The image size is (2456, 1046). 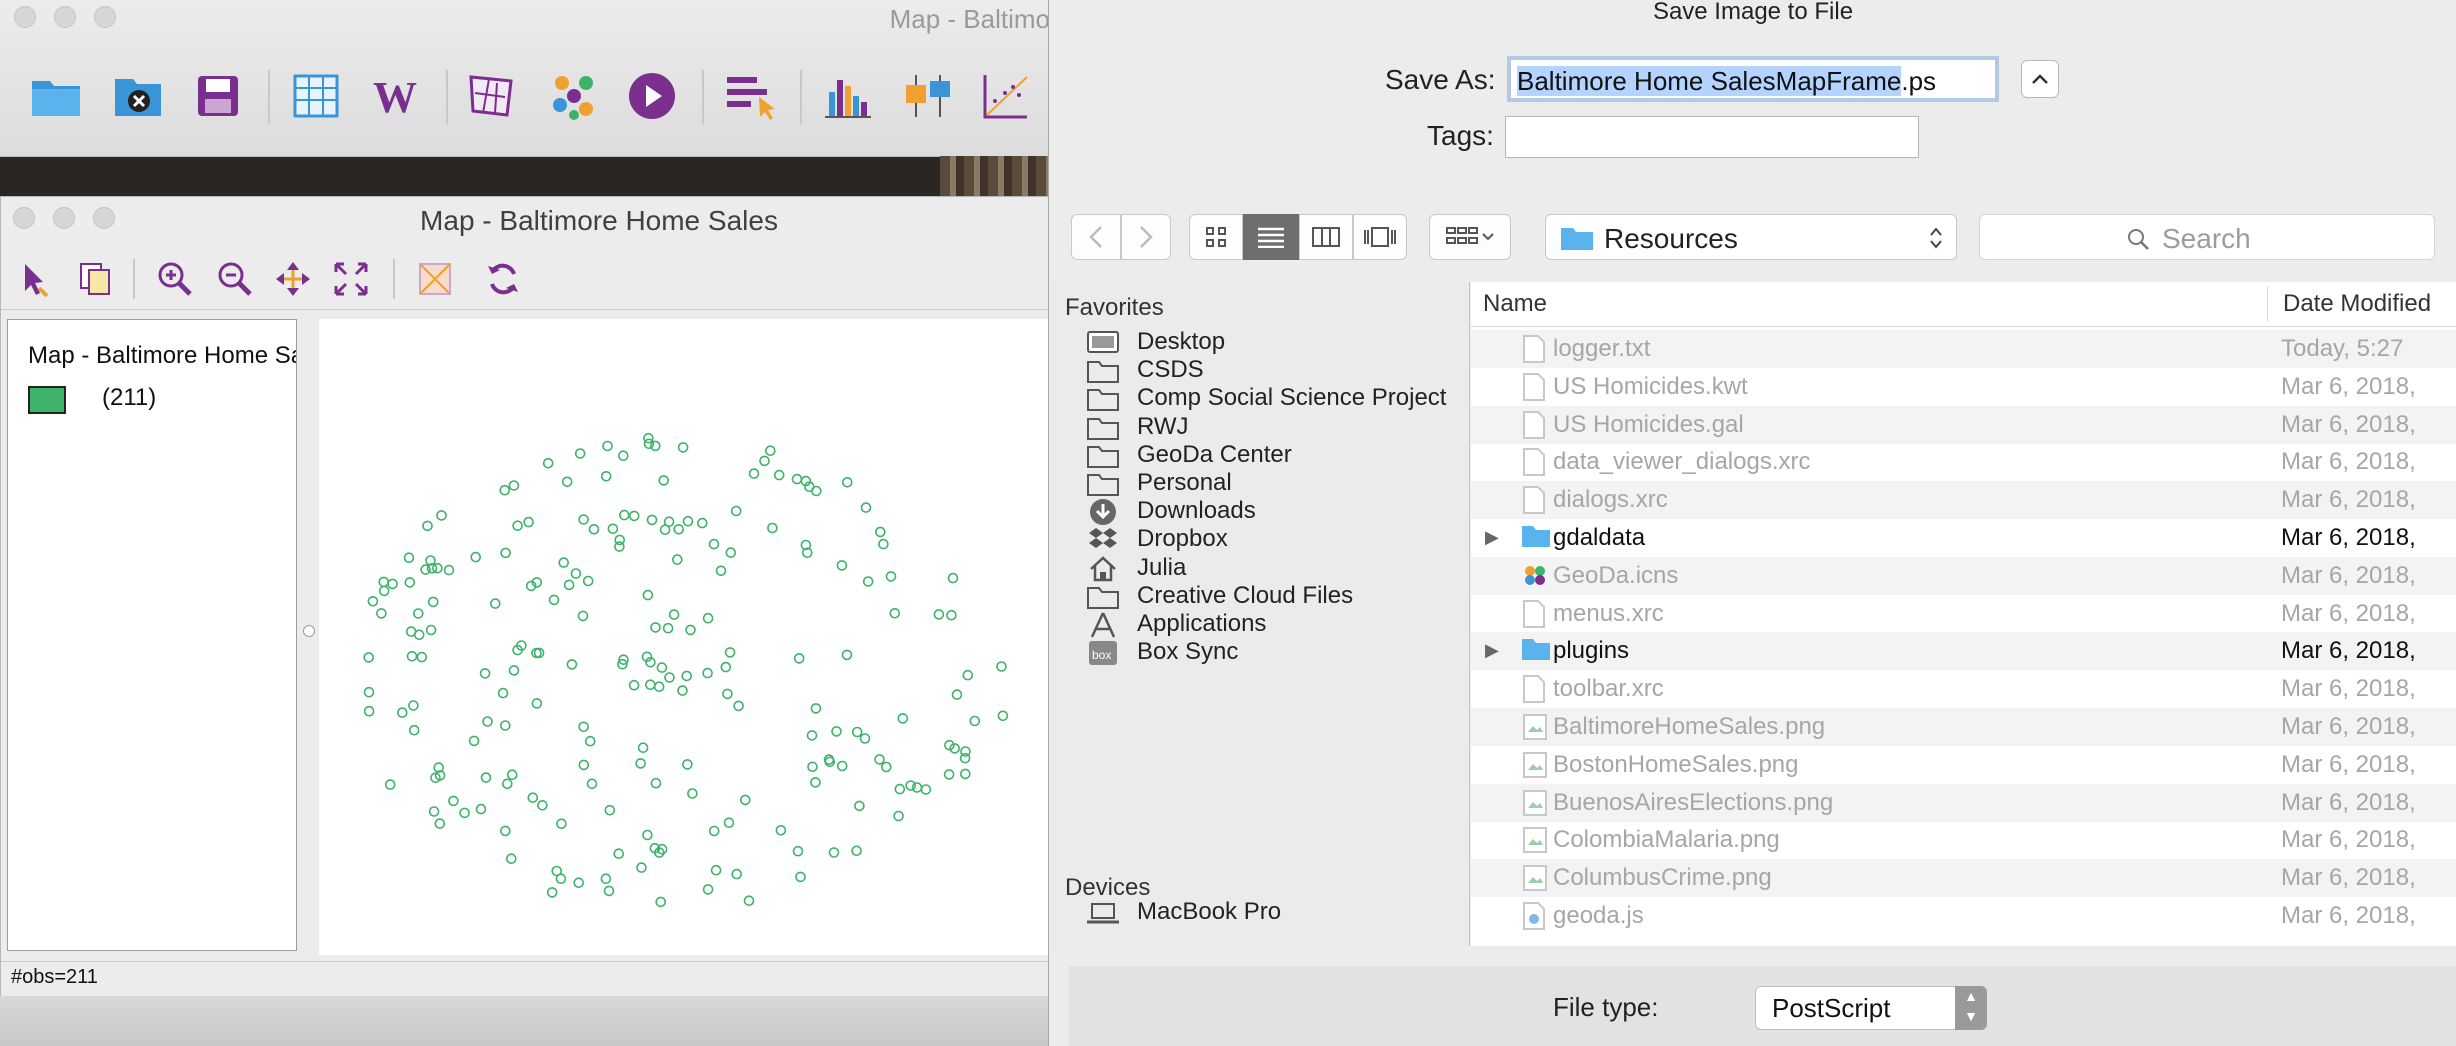 What do you see at coordinates (652, 96) in the screenshot?
I see `play-button` at bounding box center [652, 96].